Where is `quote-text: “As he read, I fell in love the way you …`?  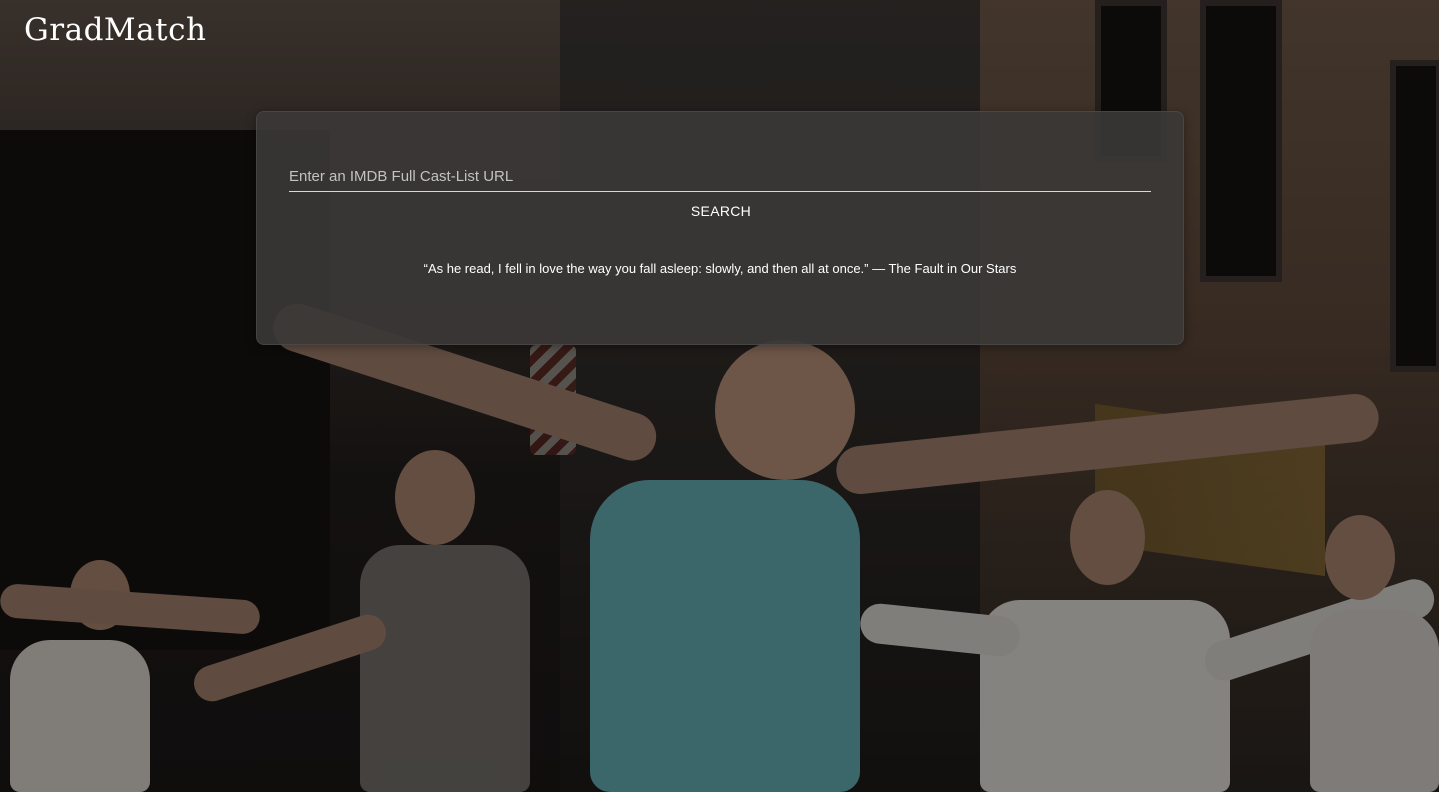 quote-text: “As he read, I fell in love the way you … is located at coordinates (720, 268).